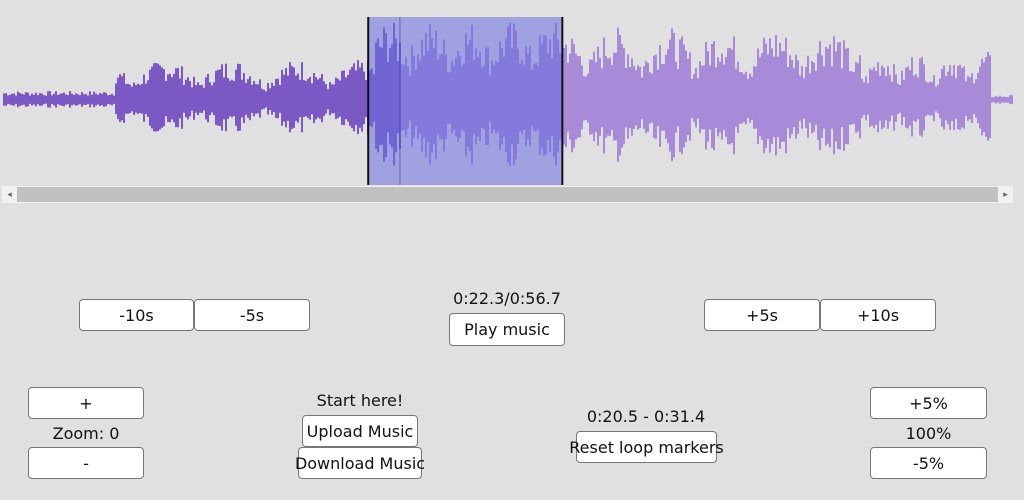 The width and height of the screenshot is (1024, 500). What do you see at coordinates (252, 315) in the screenshot?
I see `seek-back-5s-button: -5s` at bounding box center [252, 315].